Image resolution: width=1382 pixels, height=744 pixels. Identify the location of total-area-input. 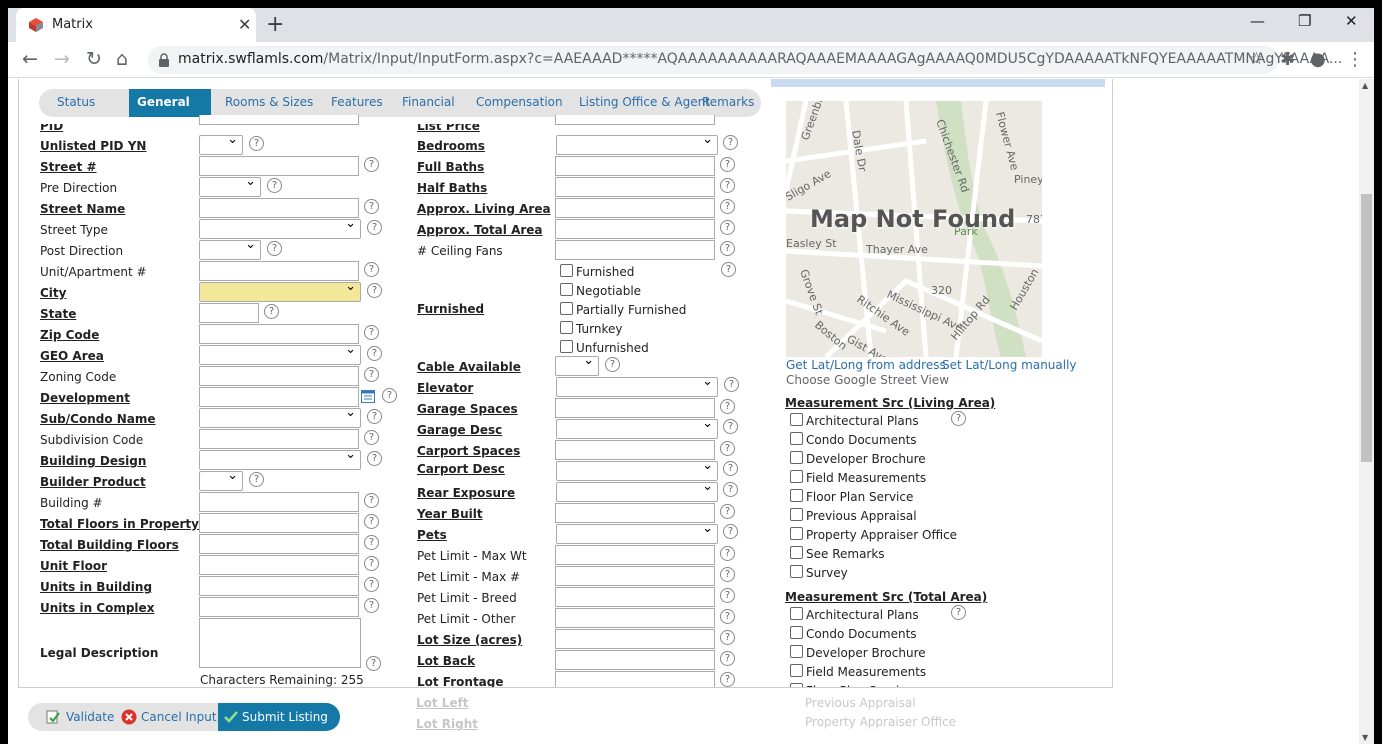
(635, 229).